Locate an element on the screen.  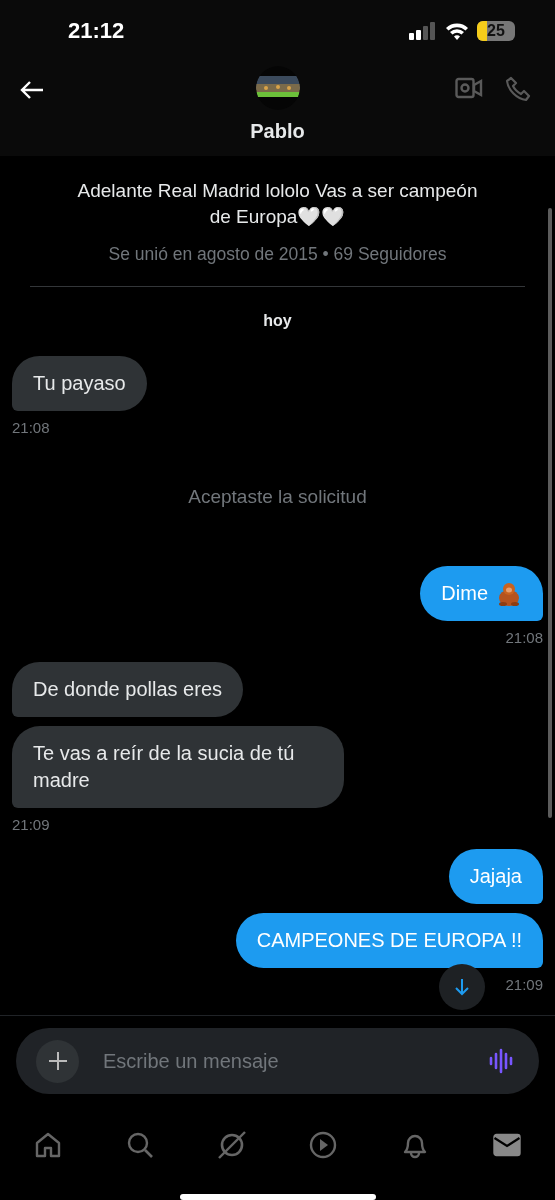
play-icon is located at coordinates (323, 1145).